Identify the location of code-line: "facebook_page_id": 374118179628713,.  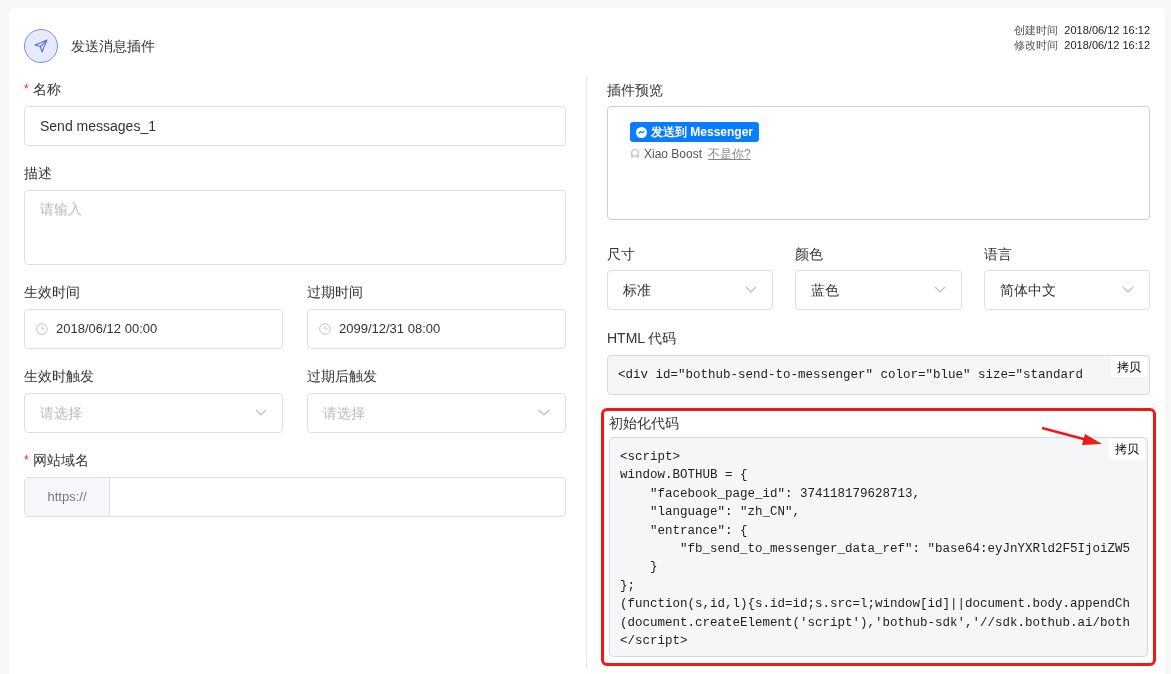
(785, 493).